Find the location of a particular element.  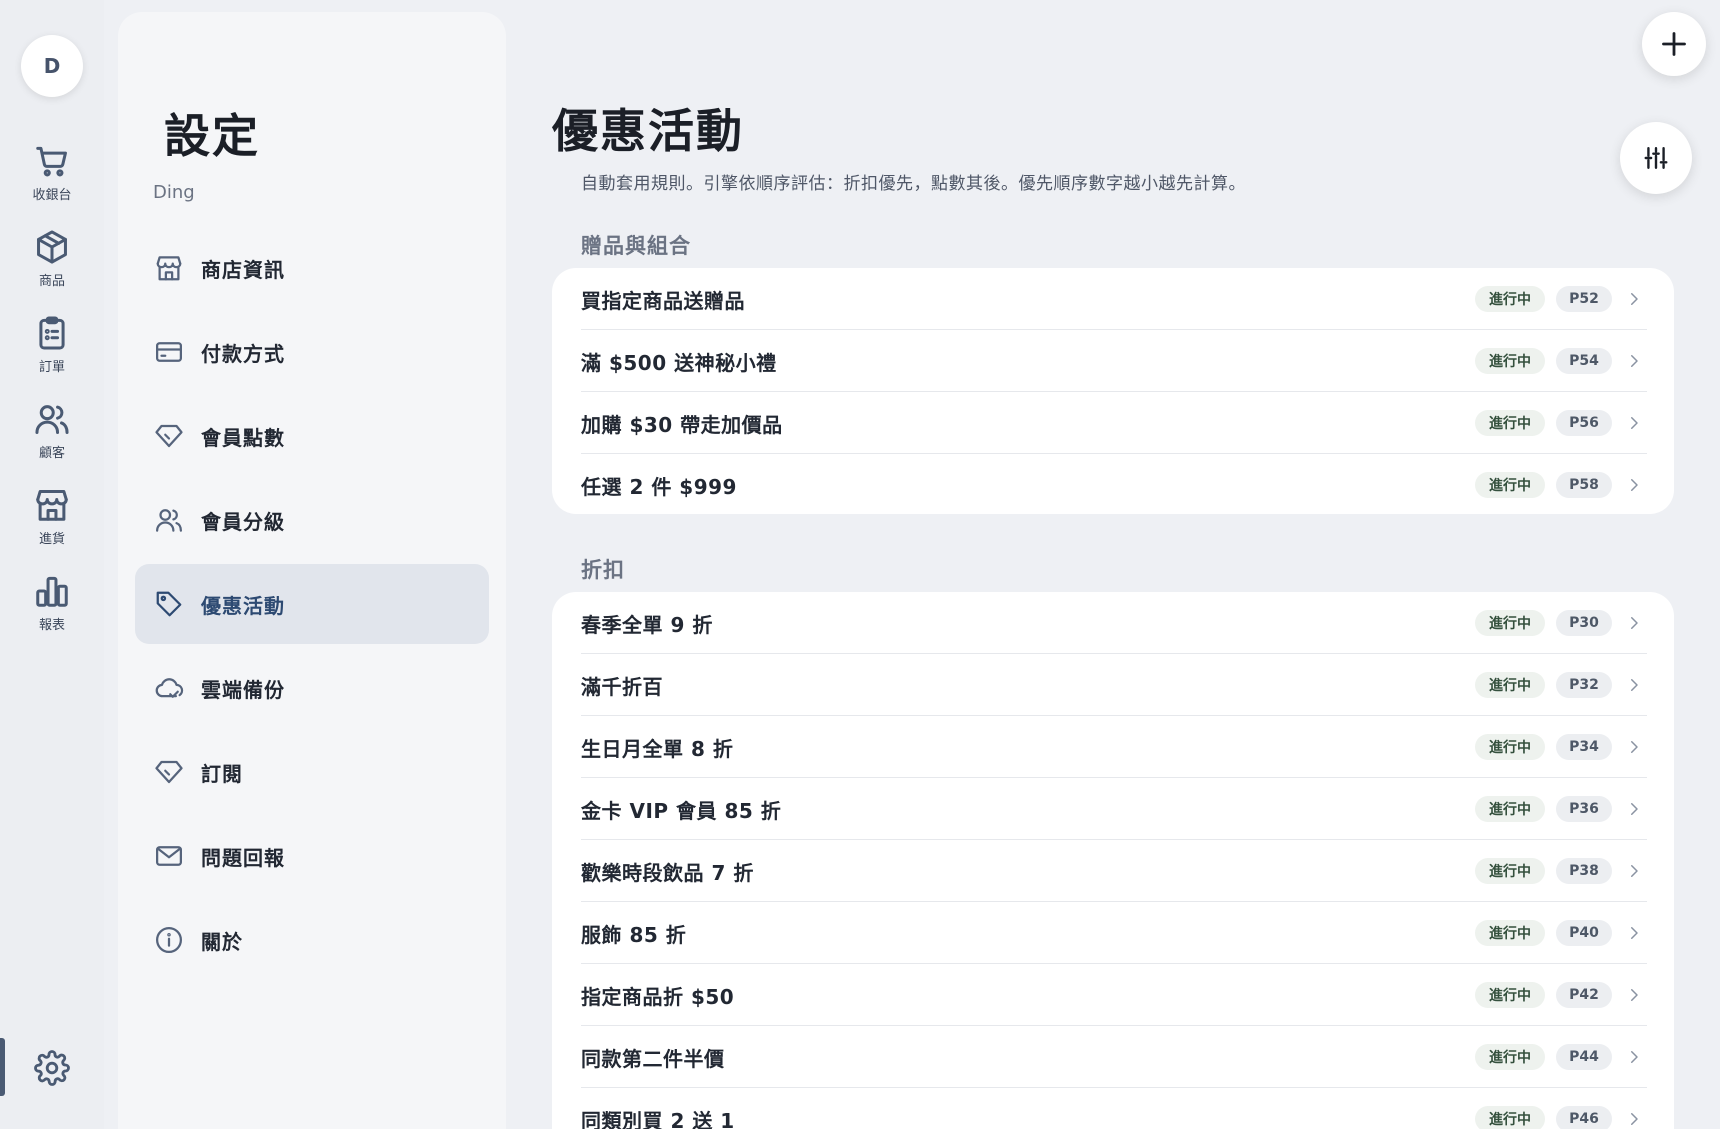

rail-item-orders: 訂單 is located at coordinates (52, 352).